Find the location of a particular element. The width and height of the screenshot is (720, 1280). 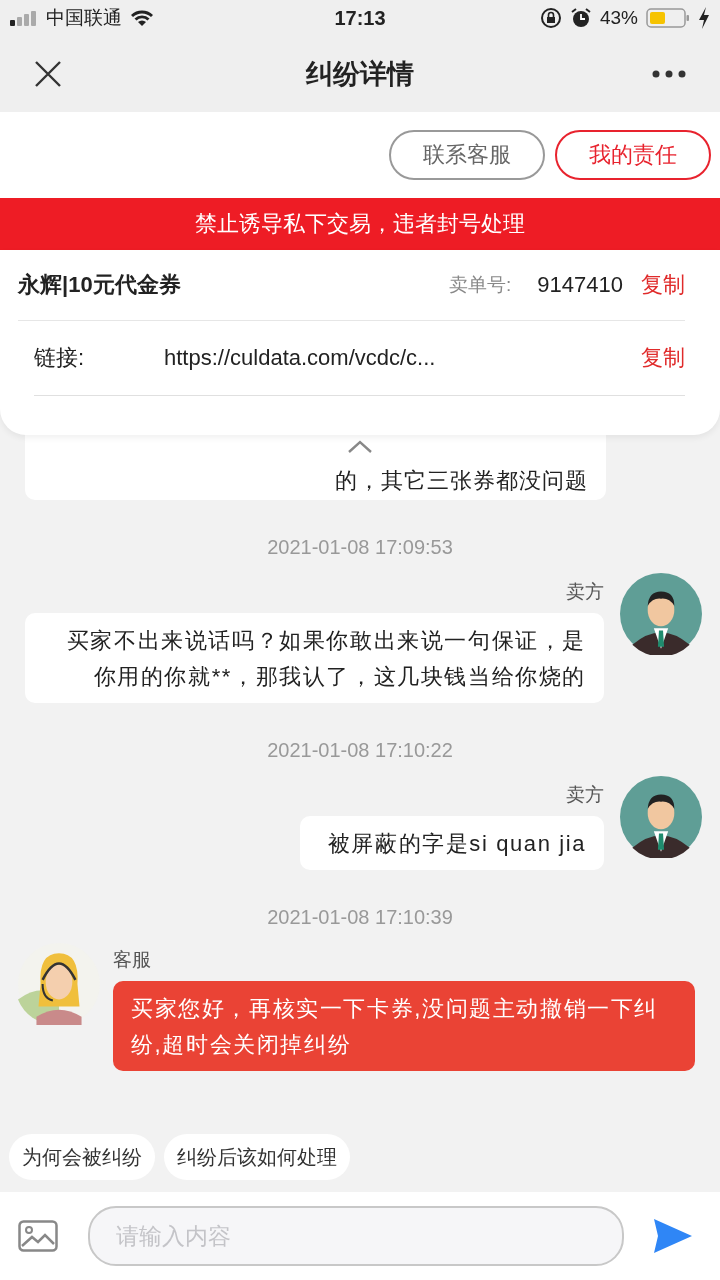

alarm-icon is located at coordinates (580, 18).